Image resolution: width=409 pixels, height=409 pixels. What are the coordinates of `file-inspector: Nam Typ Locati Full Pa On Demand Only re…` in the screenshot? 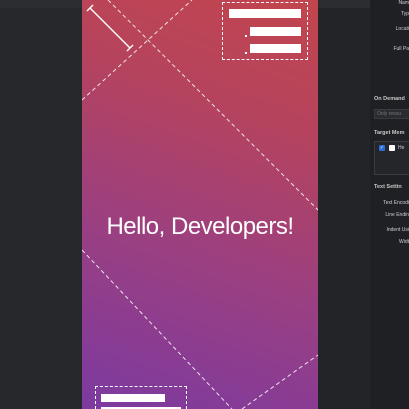 It's located at (389, 204).